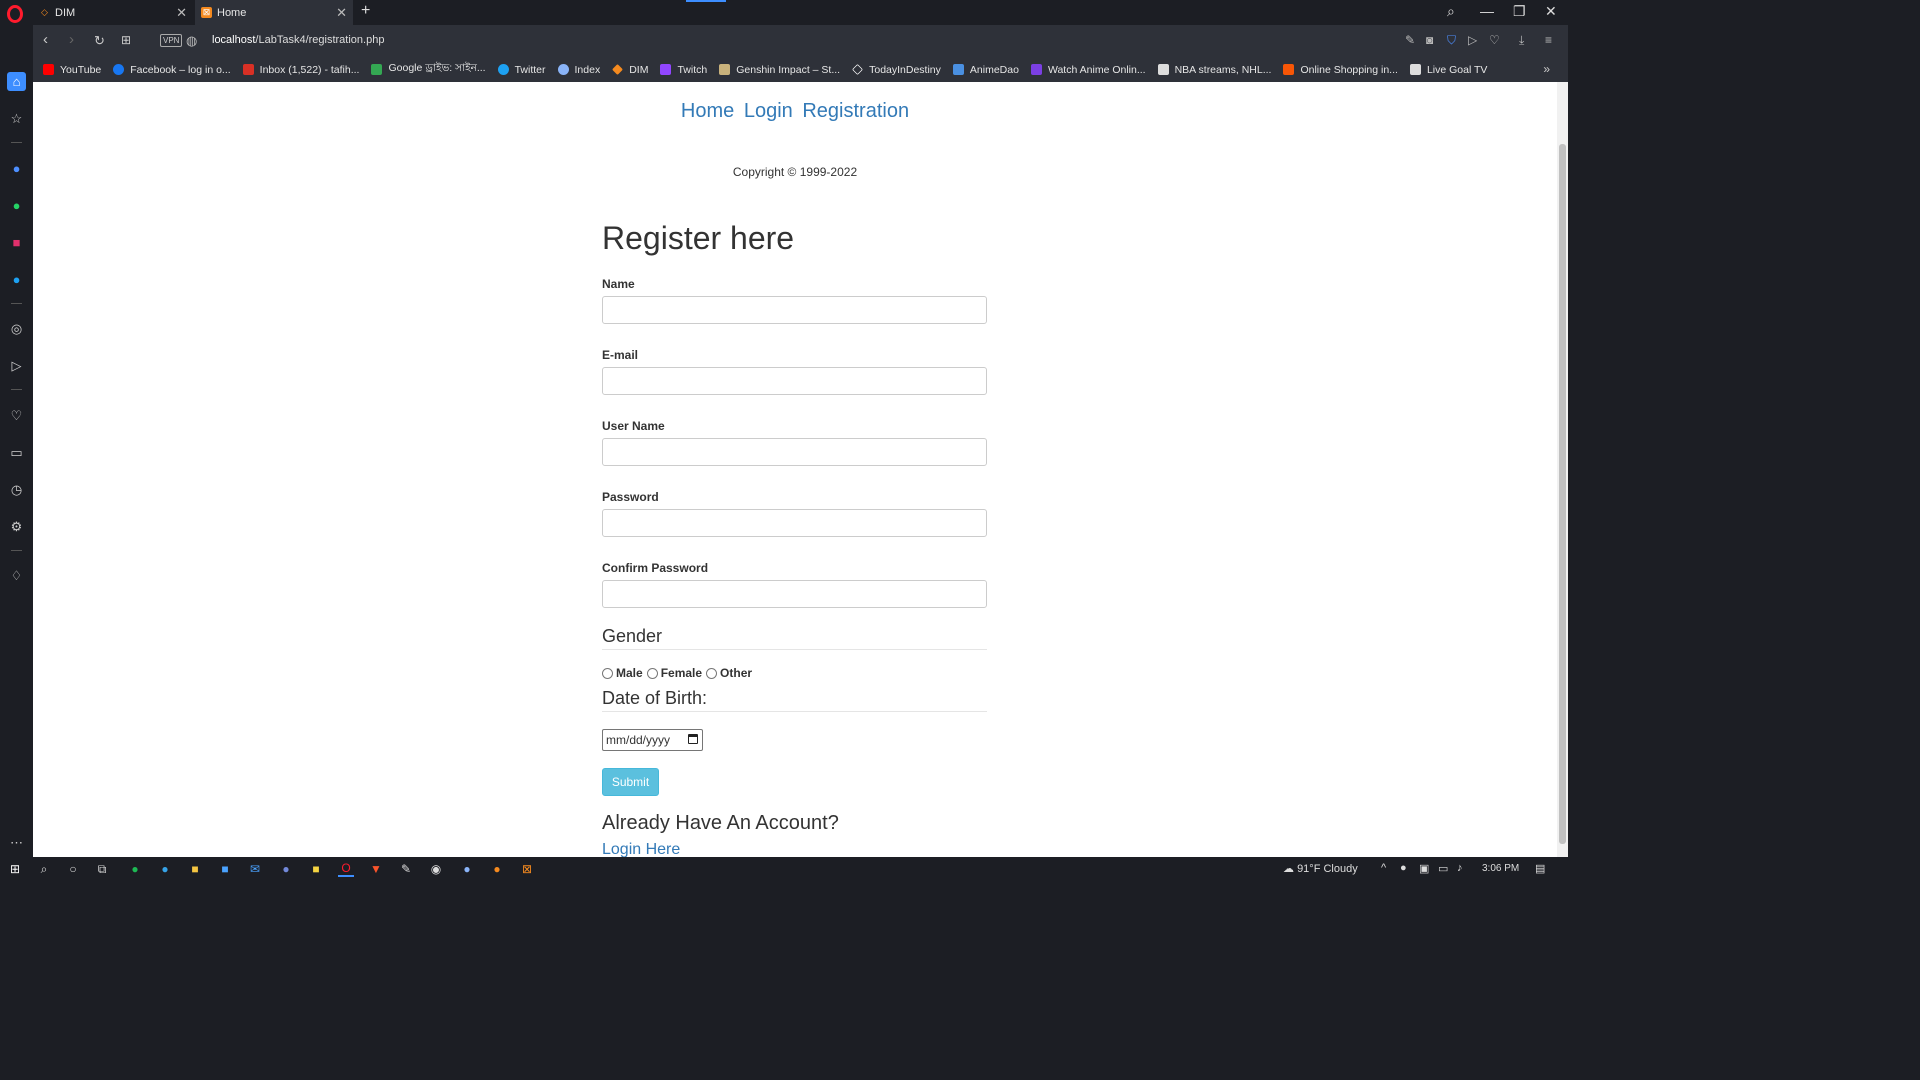 This screenshot has height=1080, width=1920. Describe the element at coordinates (794, 594) in the screenshot. I see `confirm-password-input` at that location.